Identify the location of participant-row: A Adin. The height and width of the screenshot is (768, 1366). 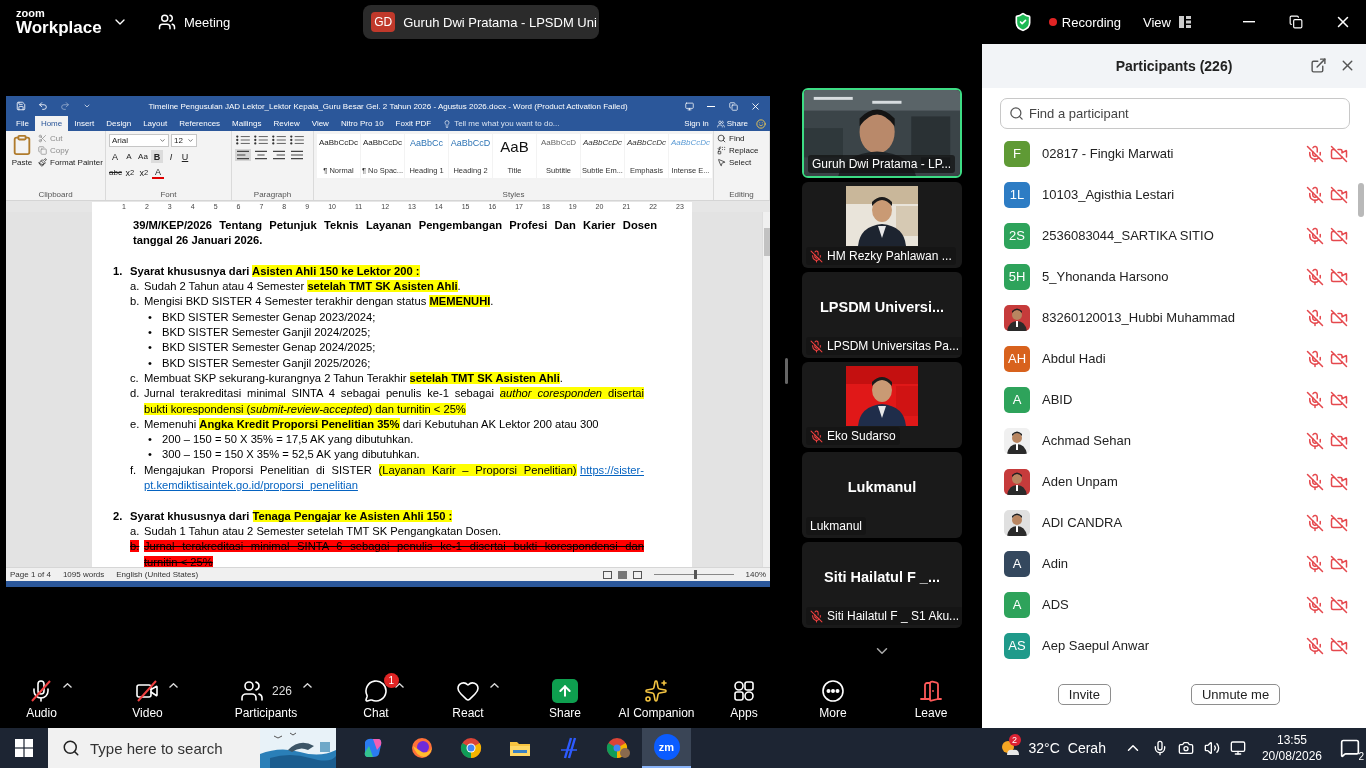
(1169, 563).